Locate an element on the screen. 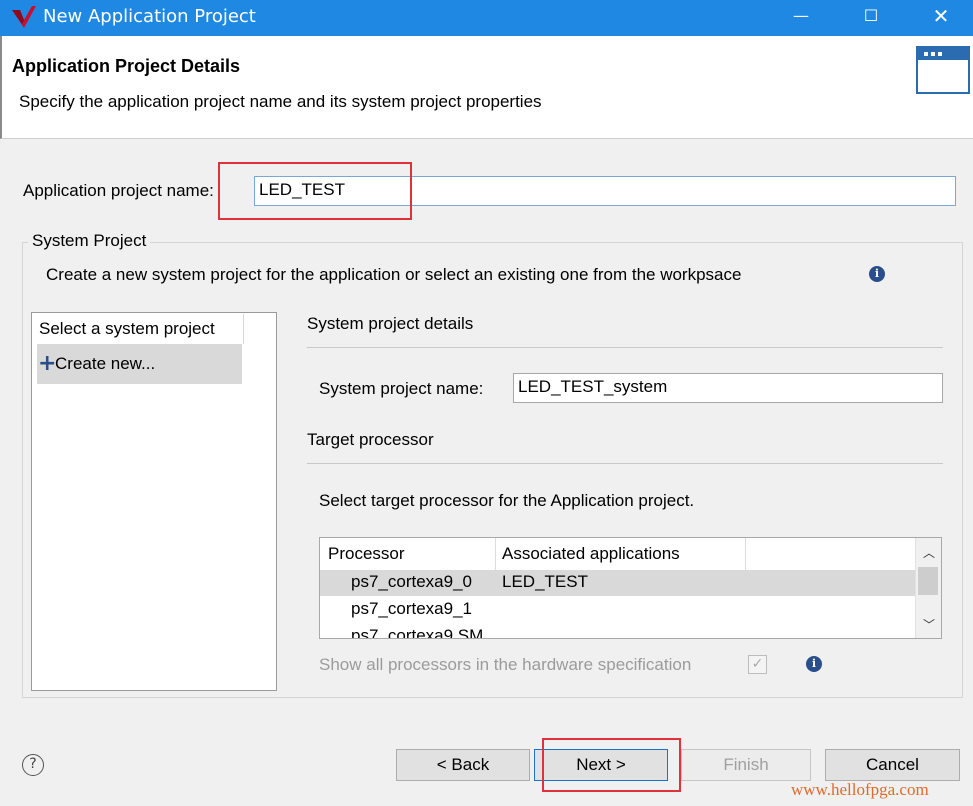 The height and width of the screenshot is (806, 973). help-icon: ? is located at coordinates (33, 765).